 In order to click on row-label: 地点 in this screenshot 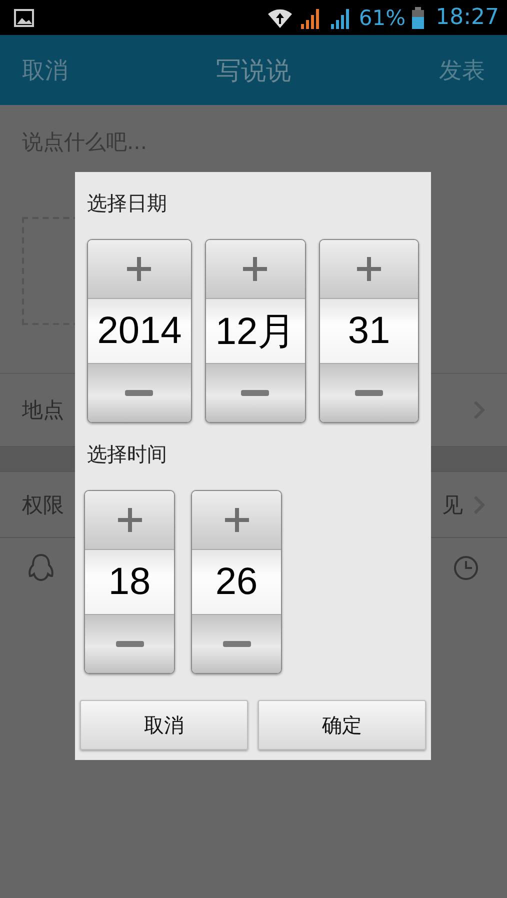, I will do `click(43, 410)`.